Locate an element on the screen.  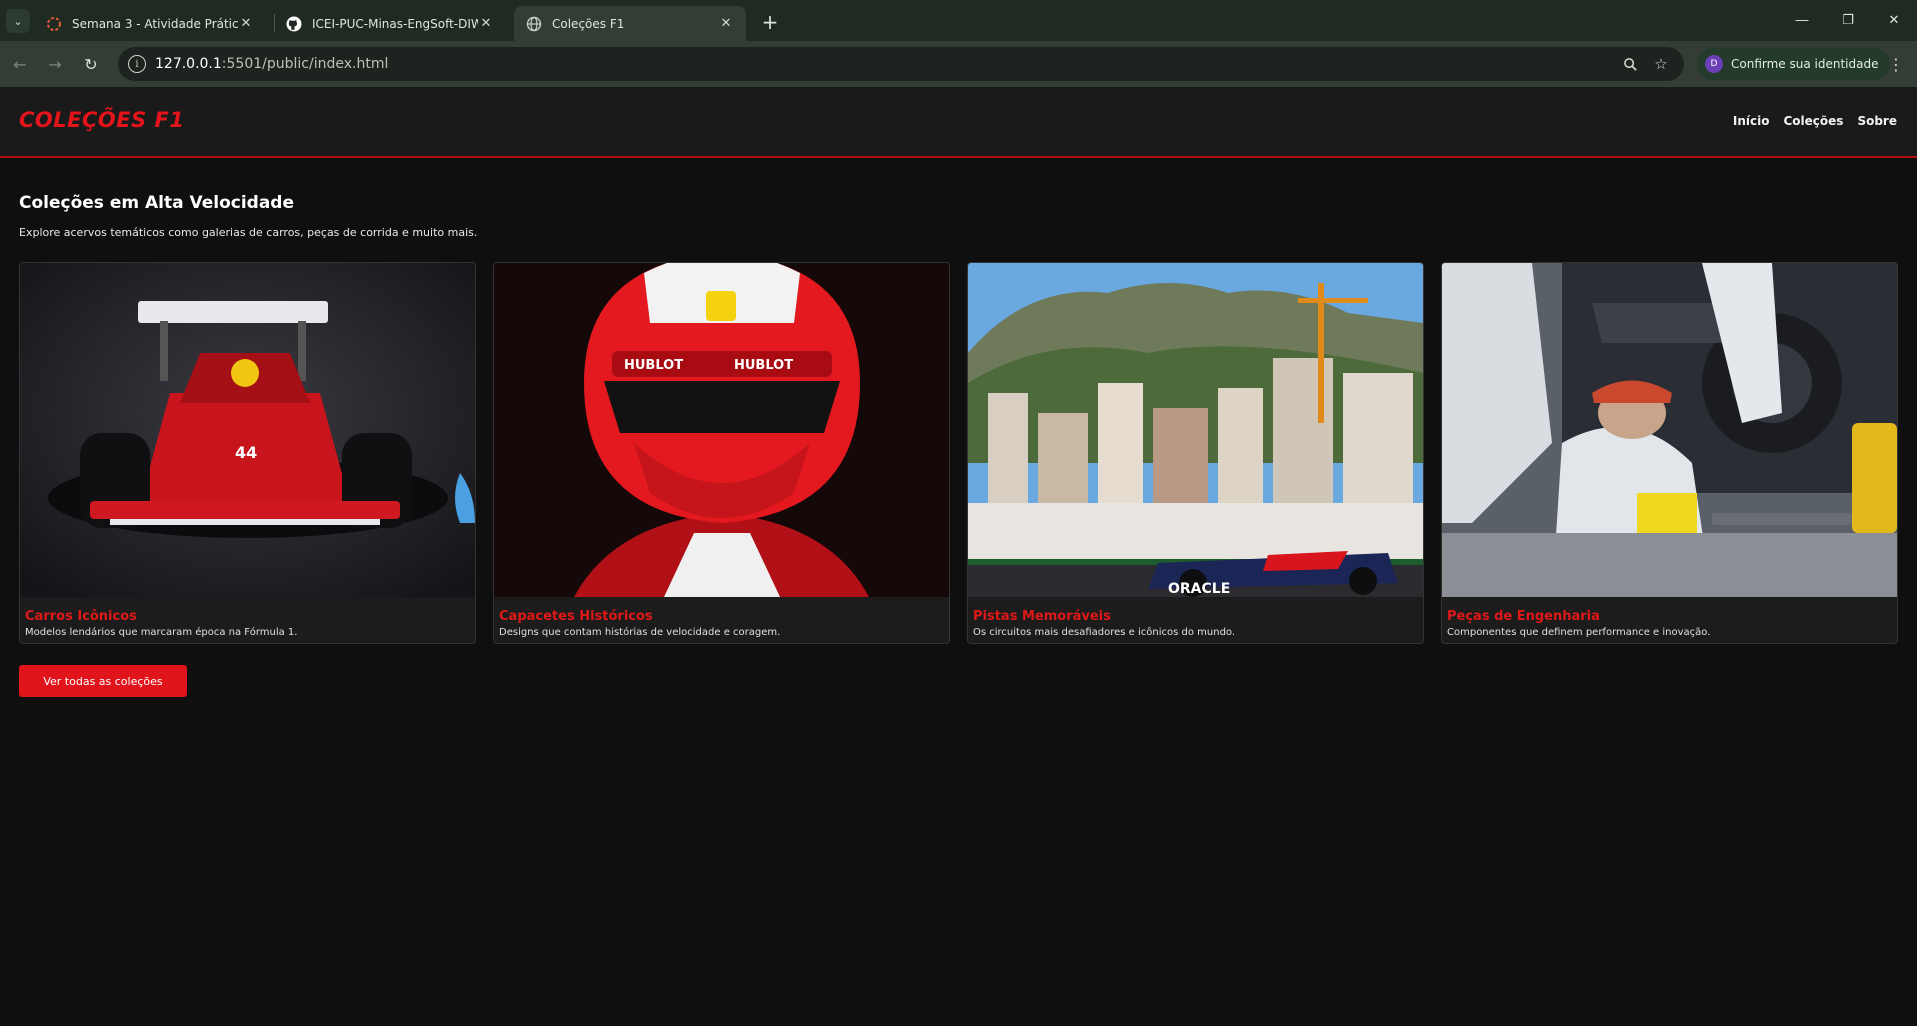
restore-icon: ❐ is located at coordinates (1848, 20).